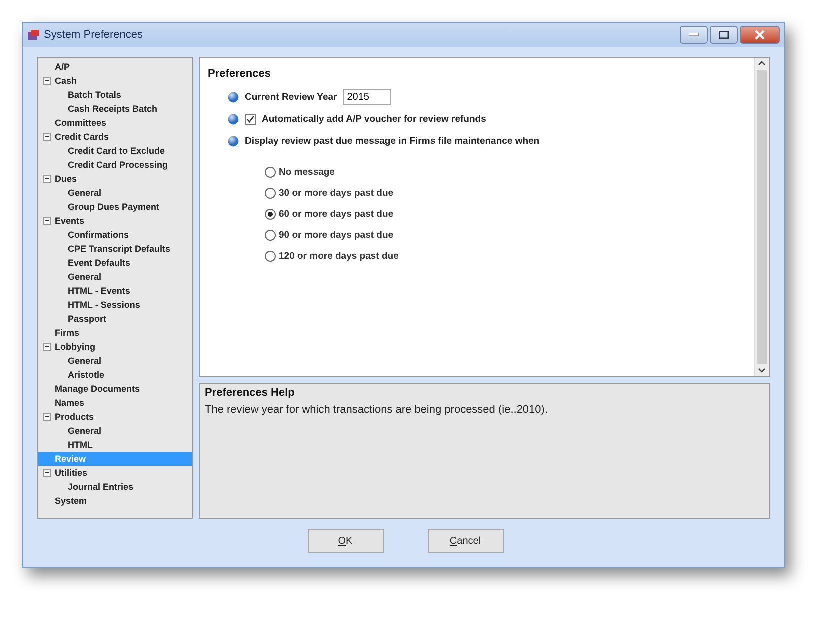 The width and height of the screenshot is (840, 622). I want to click on close-button, so click(760, 35).